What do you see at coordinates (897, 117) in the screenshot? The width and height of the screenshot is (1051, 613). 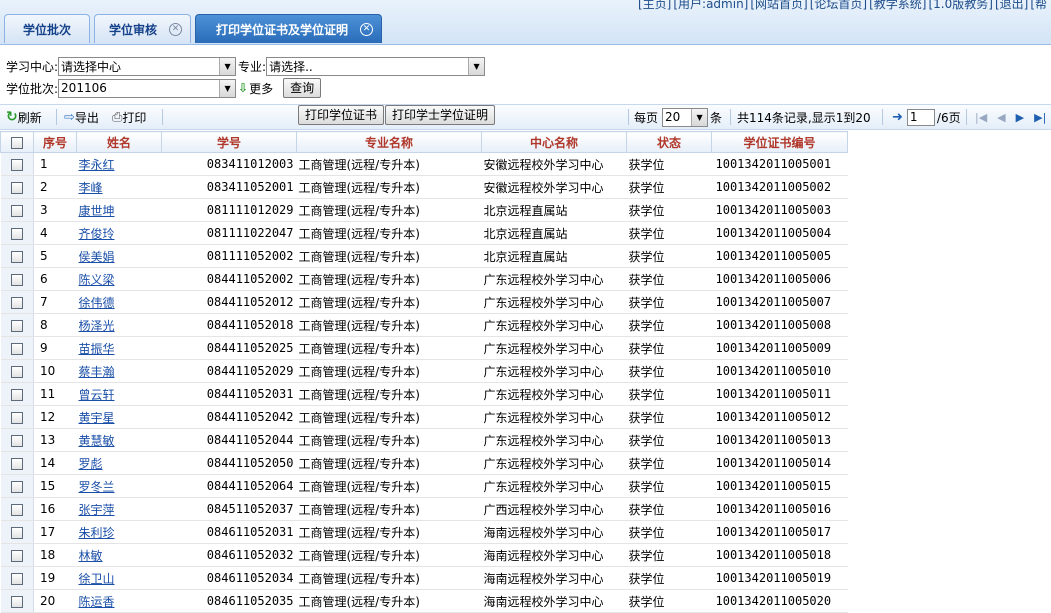 I see `go-arrow-icon: ➜` at bounding box center [897, 117].